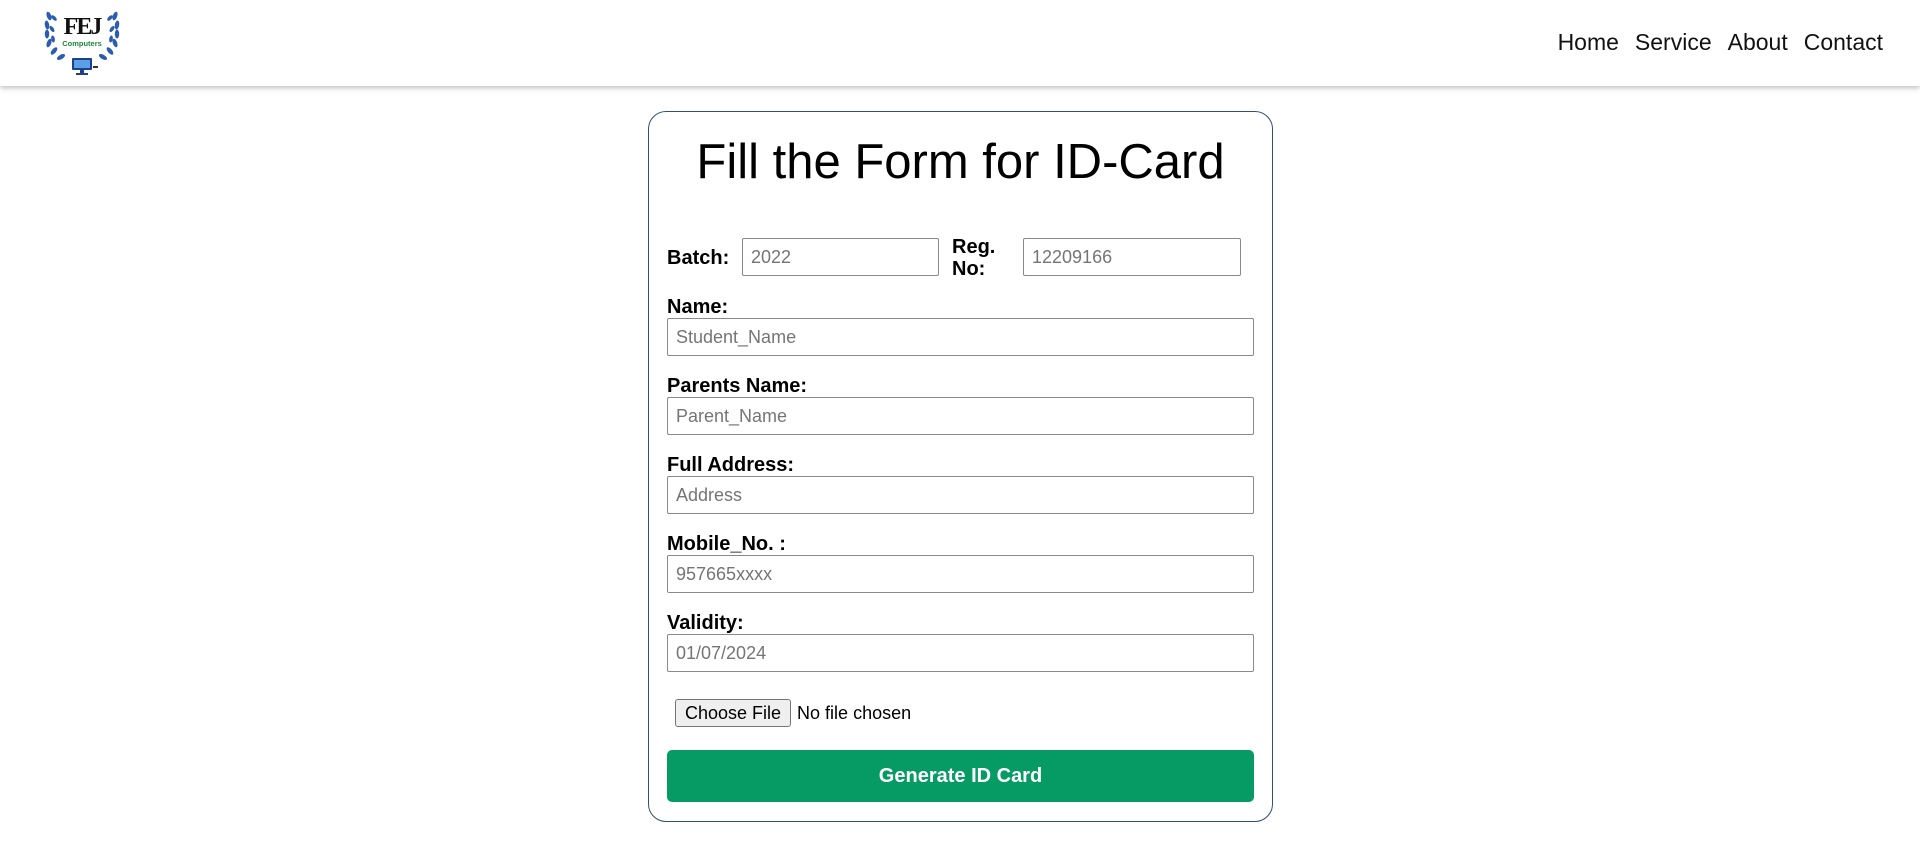 Image resolution: width=1920 pixels, height=866 pixels. Describe the element at coordinates (83, 27) in the screenshot. I see `logo-text: FEJ` at that location.